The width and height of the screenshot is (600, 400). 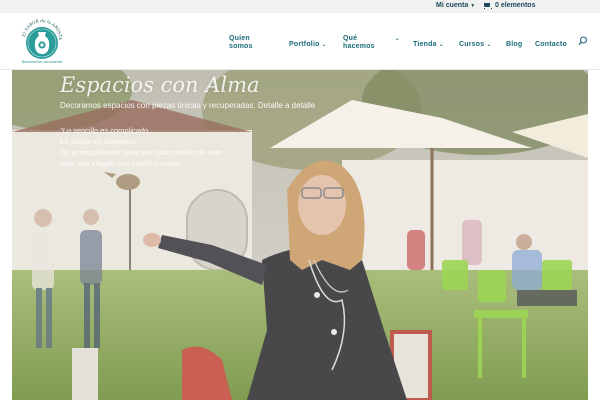 What do you see at coordinates (425, 44) in the screenshot?
I see `nav-label: Tienda` at bounding box center [425, 44].